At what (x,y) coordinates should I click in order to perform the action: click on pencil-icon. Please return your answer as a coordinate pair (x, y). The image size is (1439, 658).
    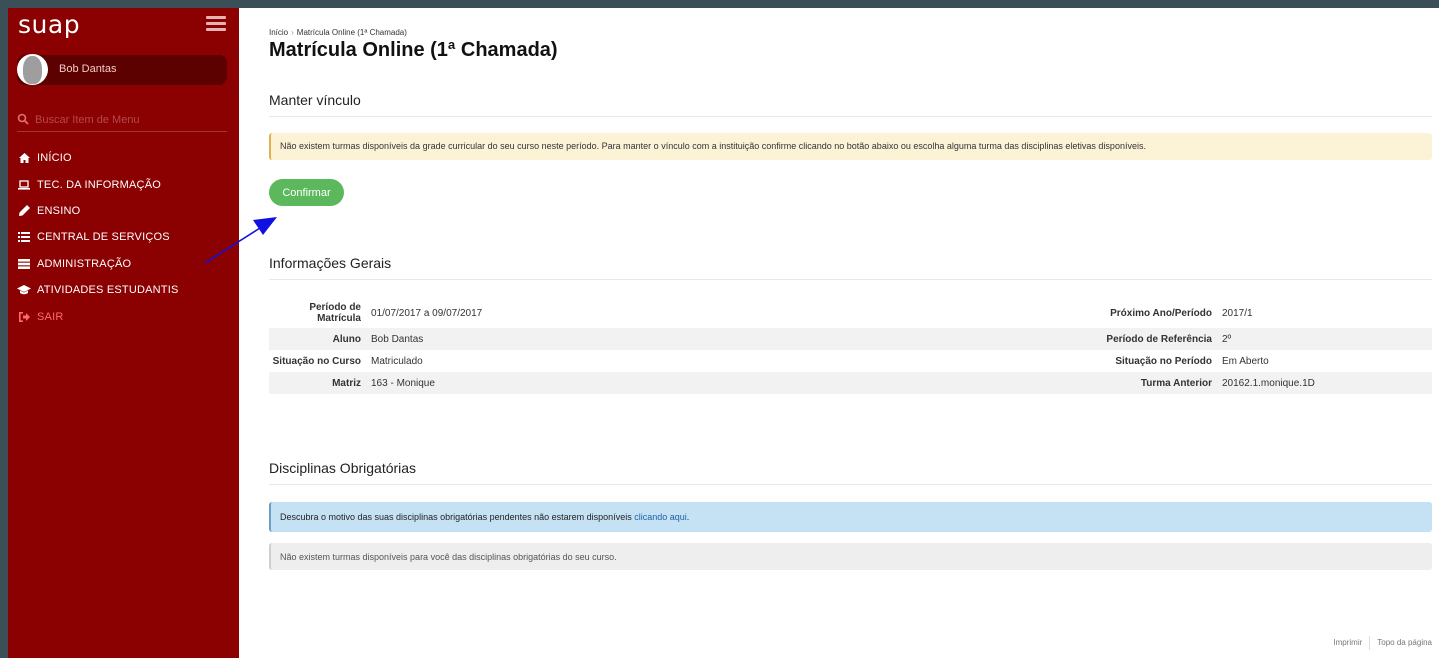
    Looking at the image, I should click on (24, 211).